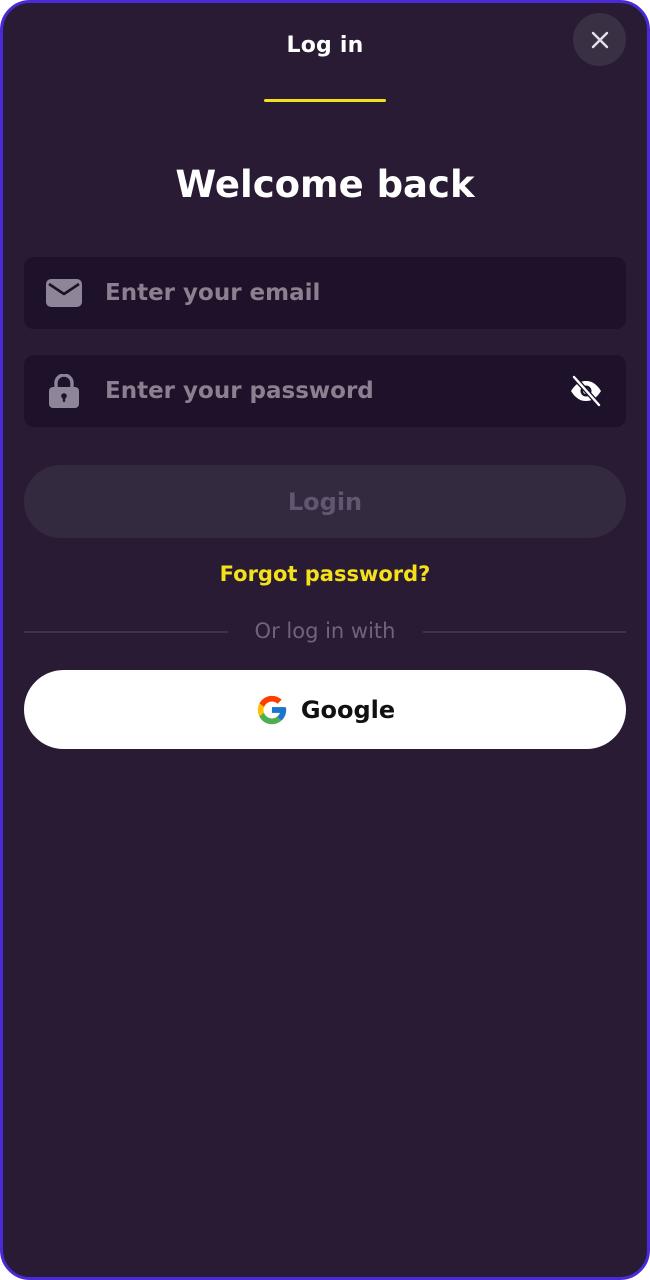 The image size is (650, 1280). What do you see at coordinates (64, 391) in the screenshot?
I see `lock-icon` at bounding box center [64, 391].